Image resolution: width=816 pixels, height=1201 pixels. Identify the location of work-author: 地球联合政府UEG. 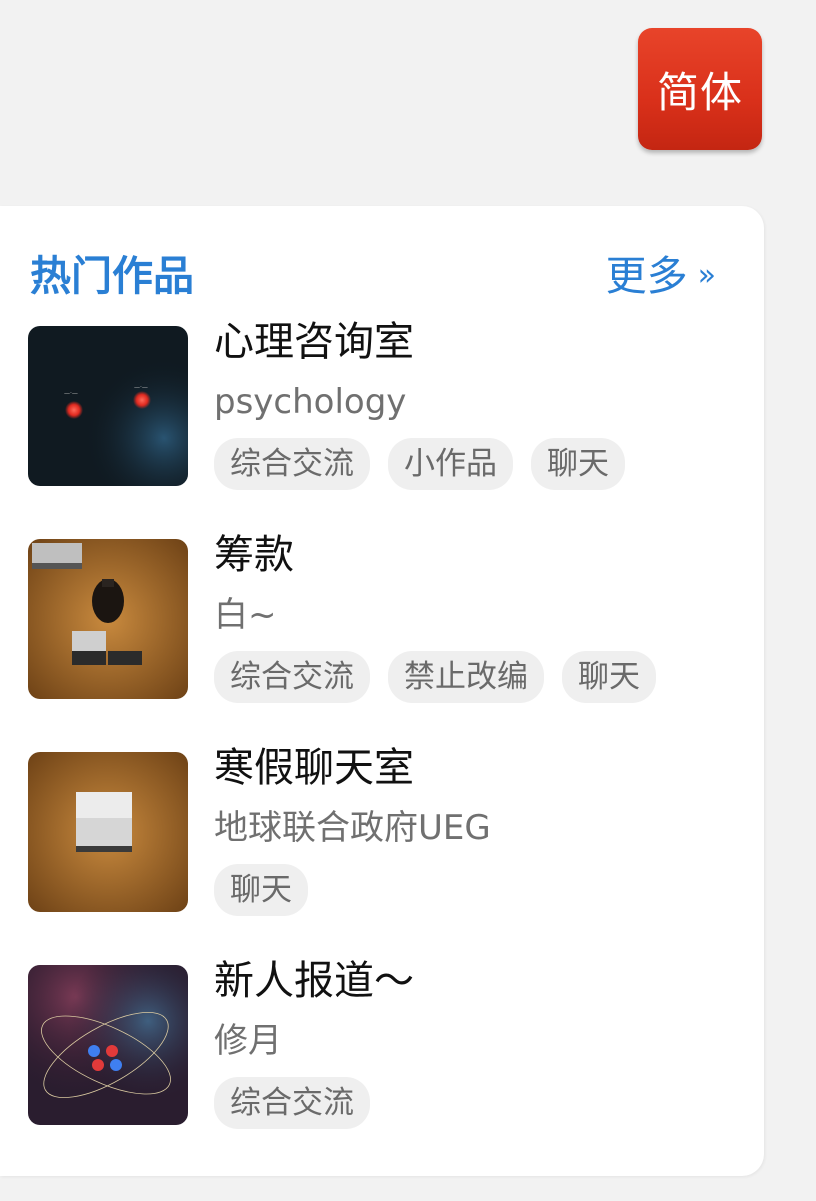
(471, 828).